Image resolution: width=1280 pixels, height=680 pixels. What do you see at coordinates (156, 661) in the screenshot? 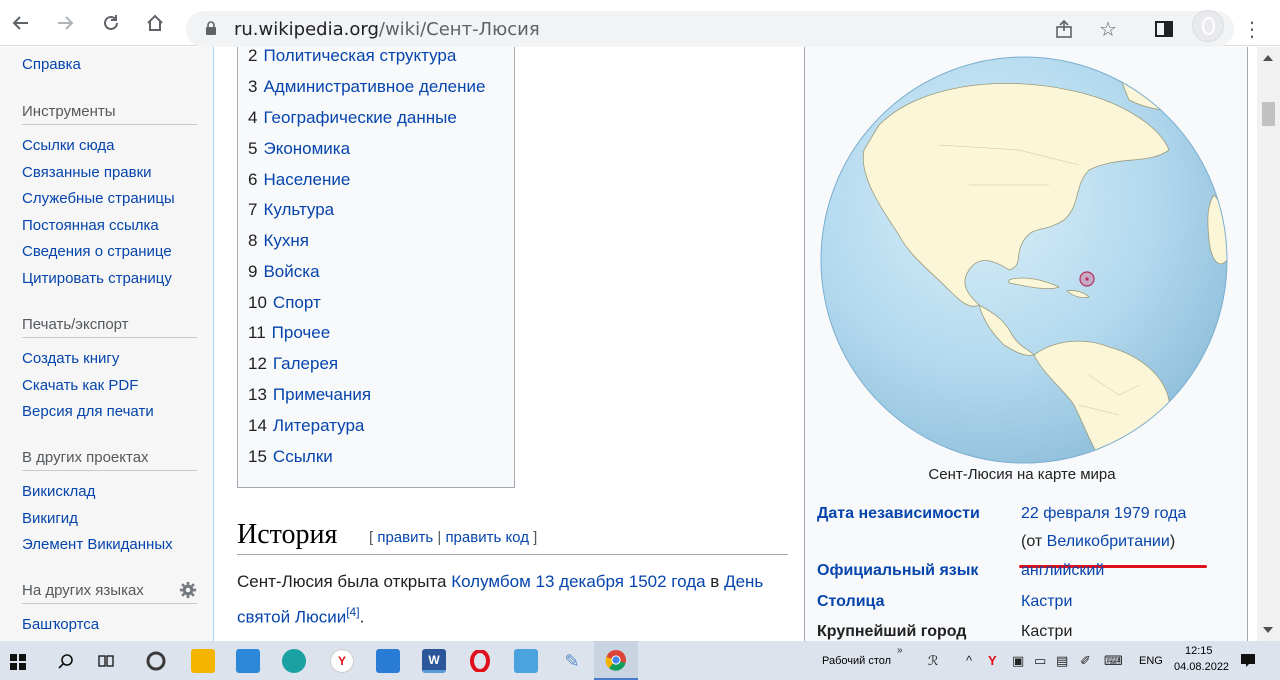
I see `cortana-icon` at bounding box center [156, 661].